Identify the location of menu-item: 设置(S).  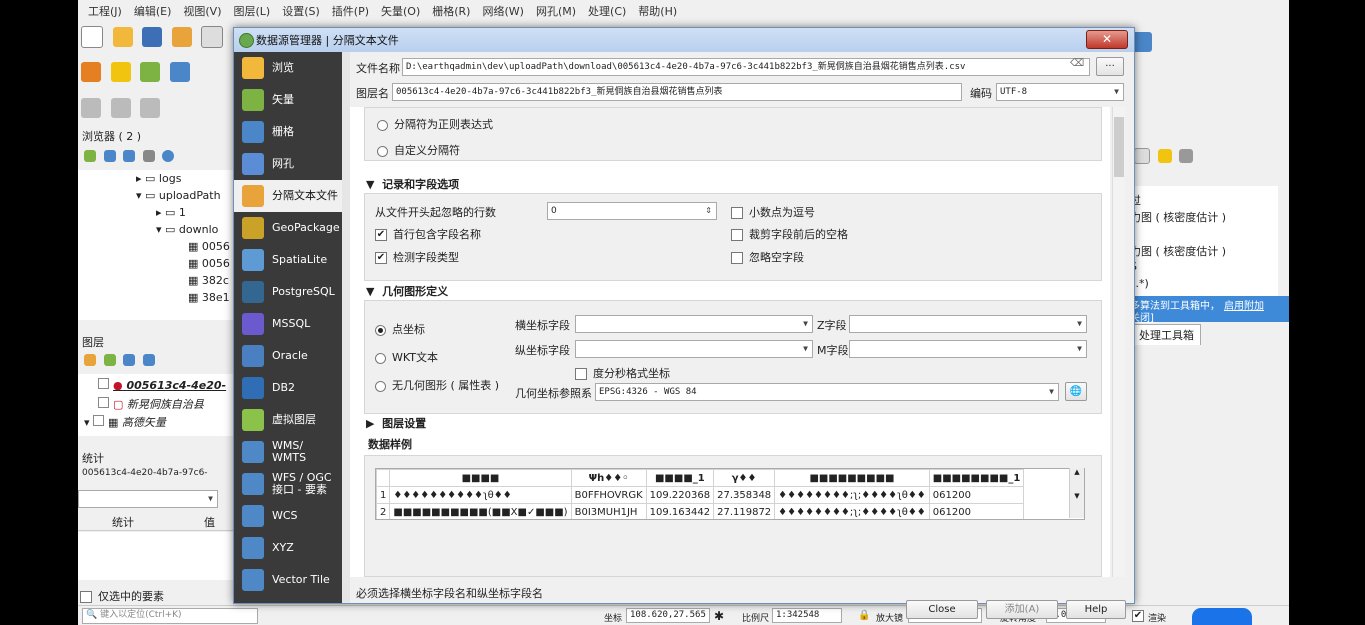
(301, 11).